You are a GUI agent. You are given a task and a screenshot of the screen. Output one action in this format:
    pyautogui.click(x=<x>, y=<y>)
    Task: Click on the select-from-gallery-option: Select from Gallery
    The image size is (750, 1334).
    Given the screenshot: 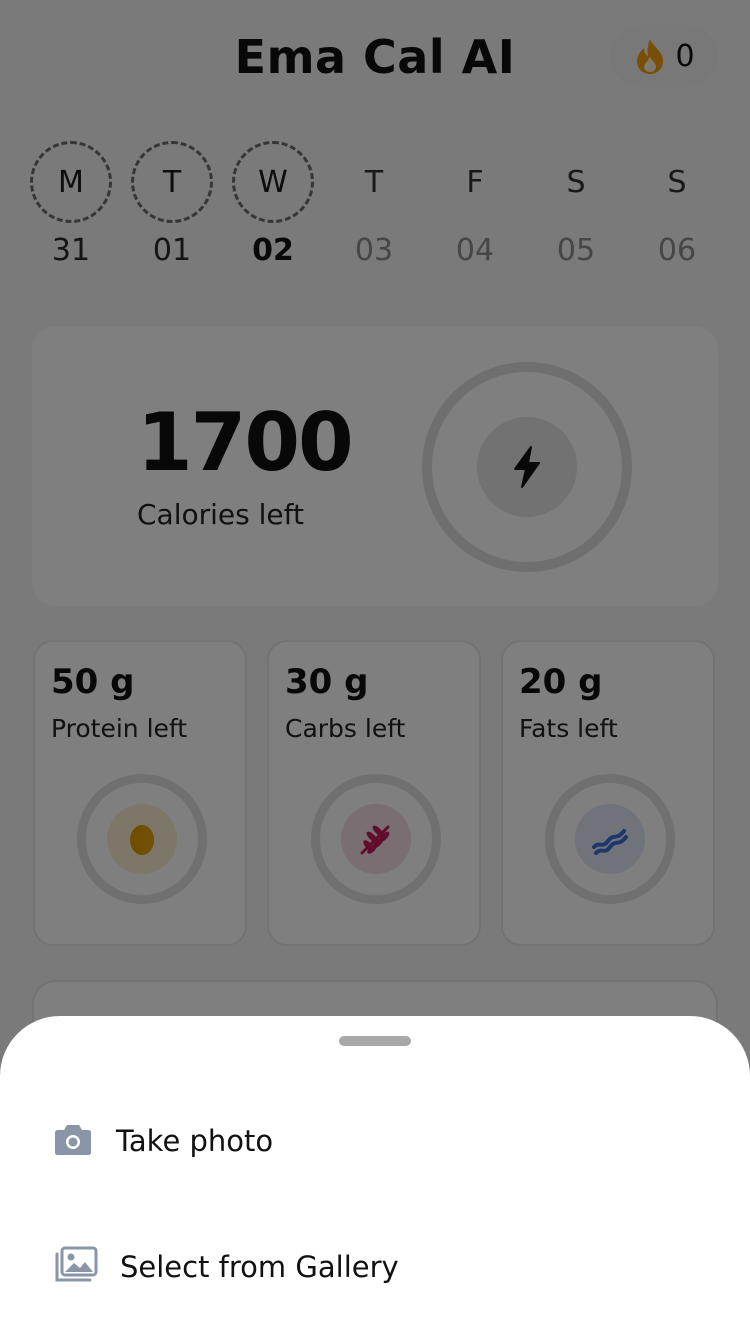 What is the action you would take?
    pyautogui.click(x=375, y=1269)
    